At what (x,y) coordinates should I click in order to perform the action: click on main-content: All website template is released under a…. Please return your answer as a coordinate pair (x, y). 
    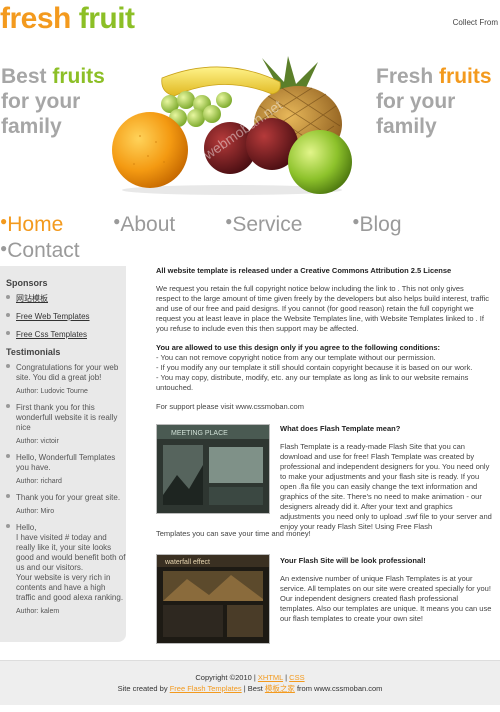
    Looking at the image, I should click on (323, 343).